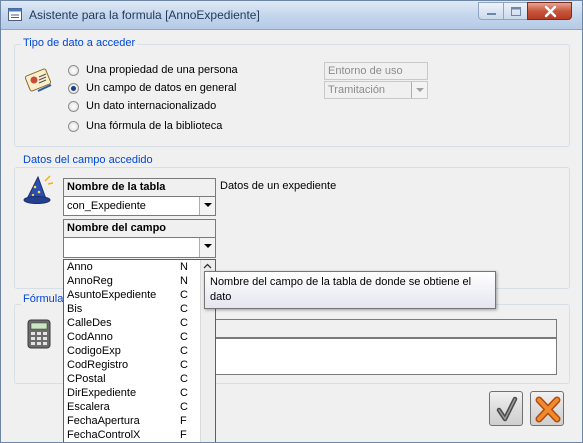  Describe the element at coordinates (133, 408) in the screenshot. I see `list-item: Escalera C` at that location.